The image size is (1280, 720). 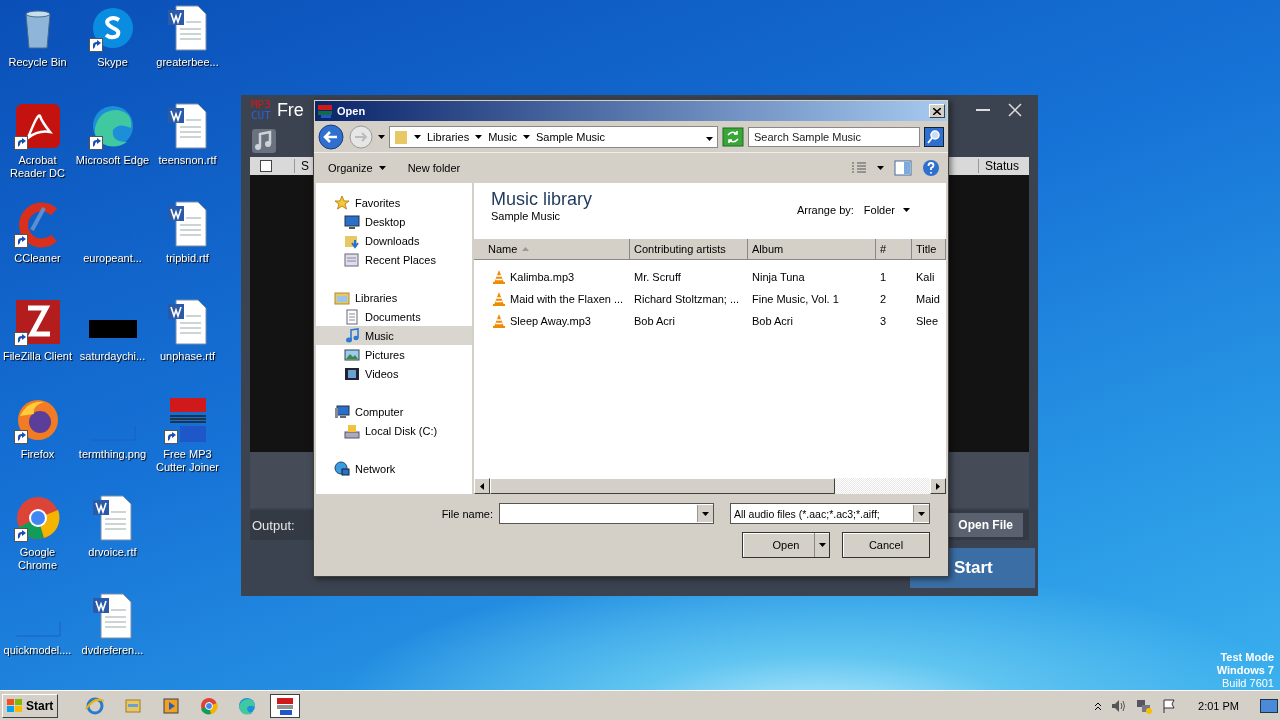 I want to click on desktop-icon-label: Firefox, so click(x=38, y=454).